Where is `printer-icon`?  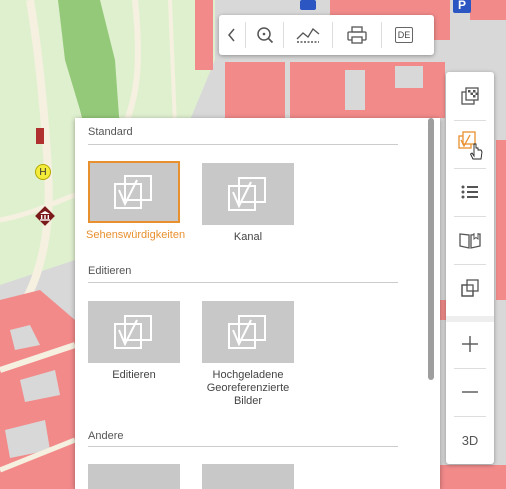
printer-icon is located at coordinates (357, 35).